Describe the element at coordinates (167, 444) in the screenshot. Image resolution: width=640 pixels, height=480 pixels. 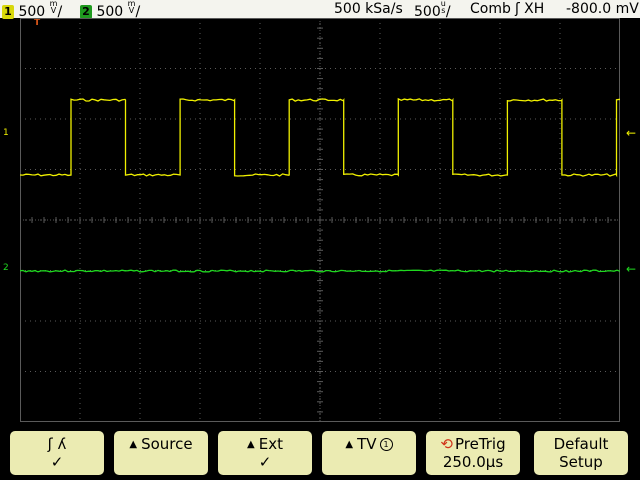
I see `source-label: Source` at that location.